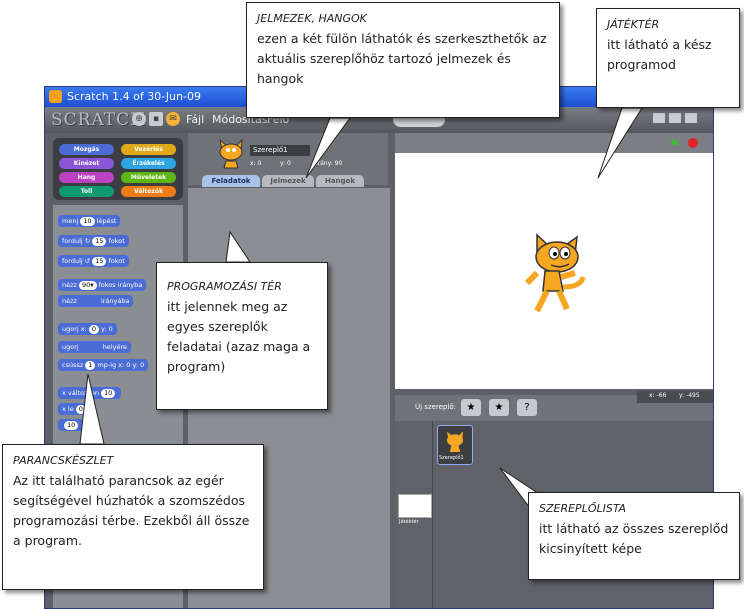 This screenshot has height=609, width=744. I want to click on callout-sprite-list-title: SZEREPLŐLISTA, so click(583, 508).